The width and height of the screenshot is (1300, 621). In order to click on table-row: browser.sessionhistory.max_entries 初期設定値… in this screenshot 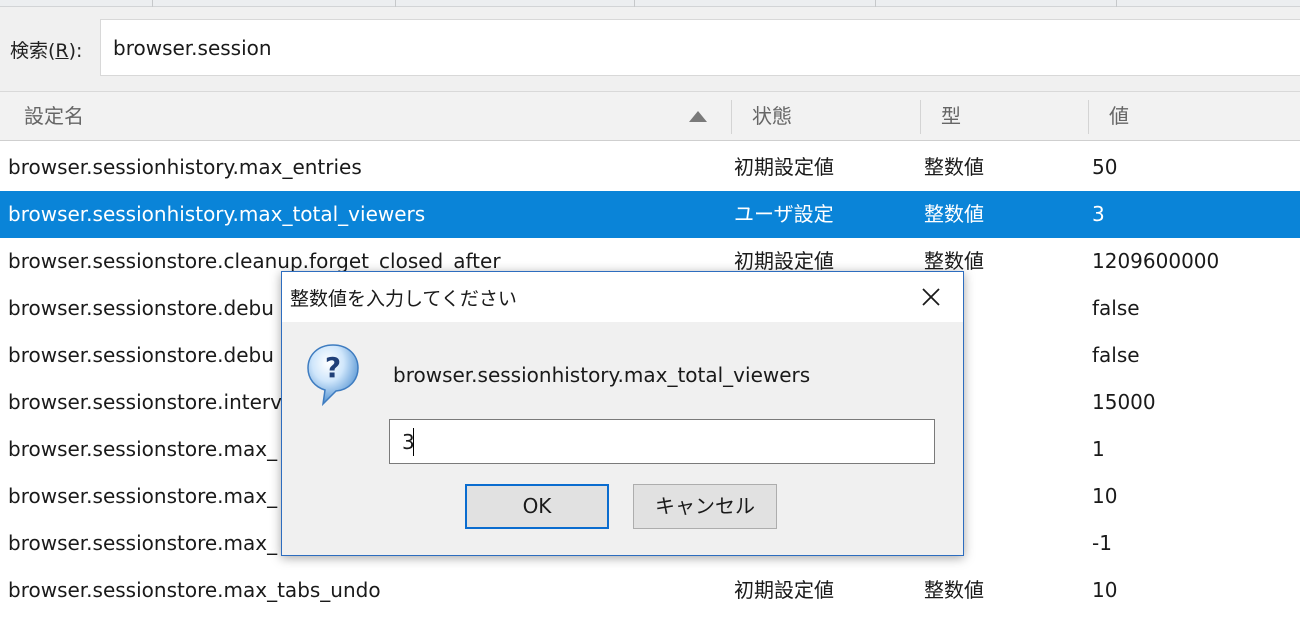, I will do `click(650, 167)`.